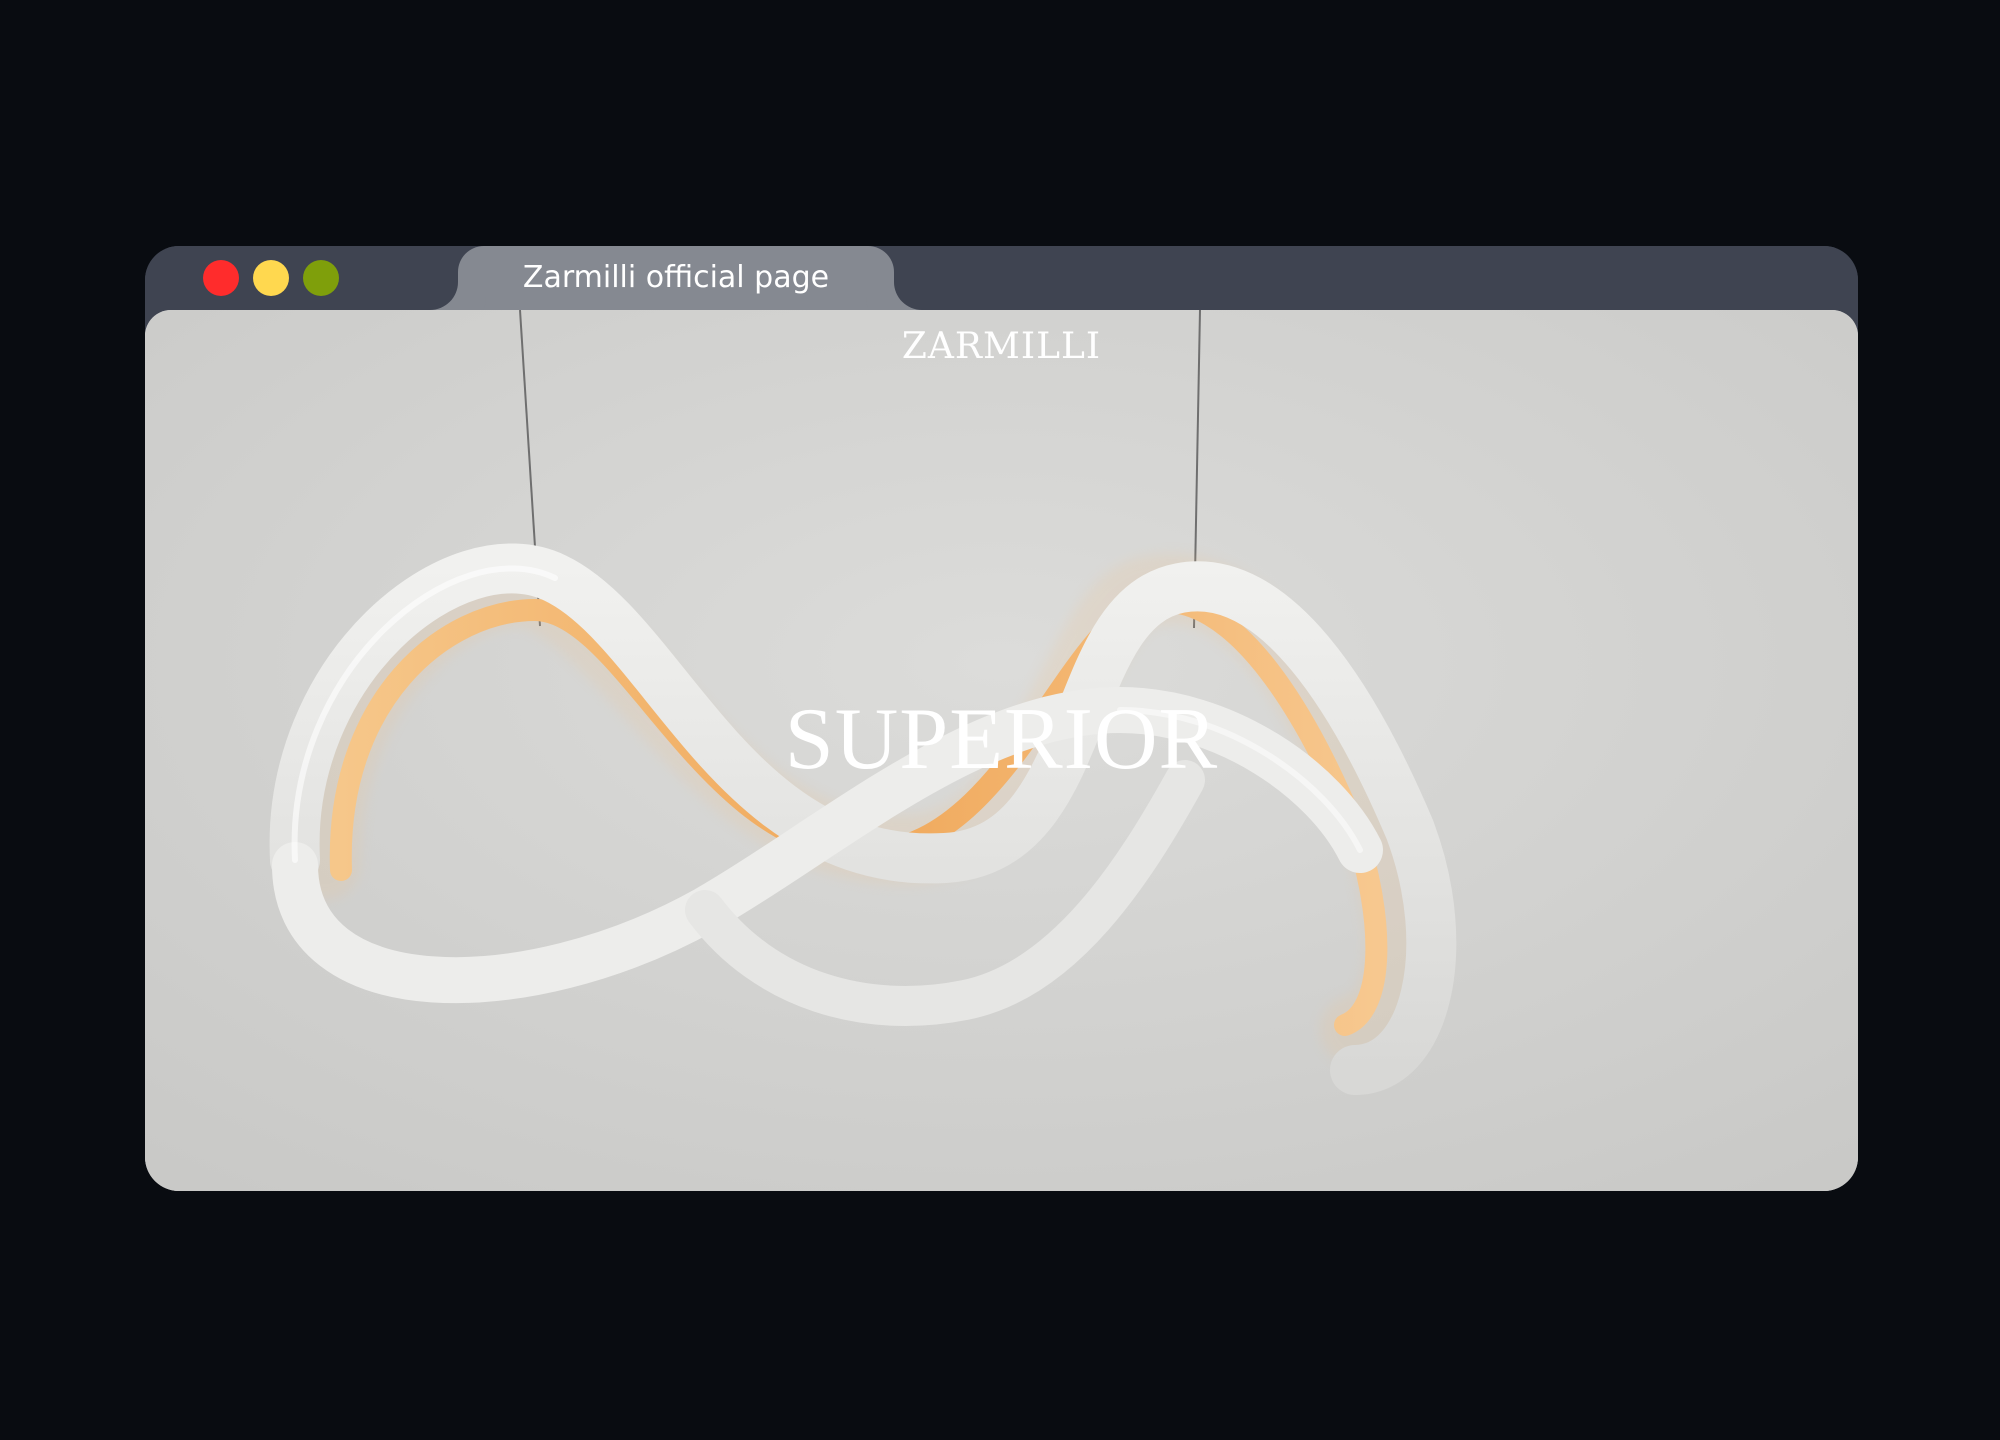 This screenshot has width=2000, height=1440. I want to click on maximize-window-button, so click(321, 278).